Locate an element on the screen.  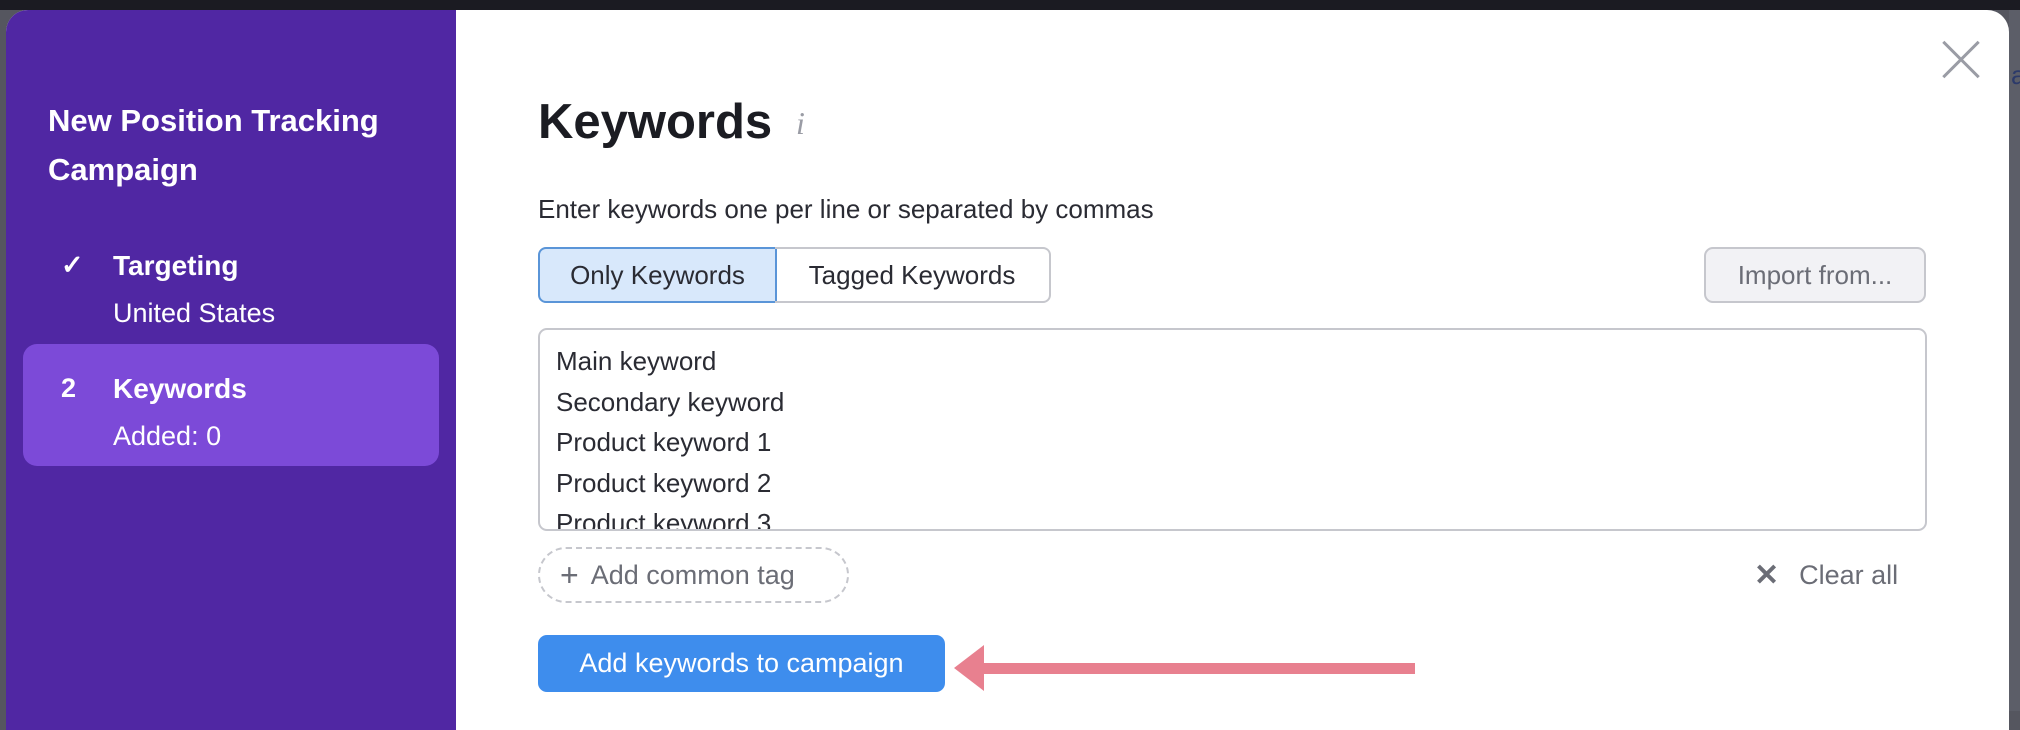
info-icon: i is located at coordinates (800, 123).